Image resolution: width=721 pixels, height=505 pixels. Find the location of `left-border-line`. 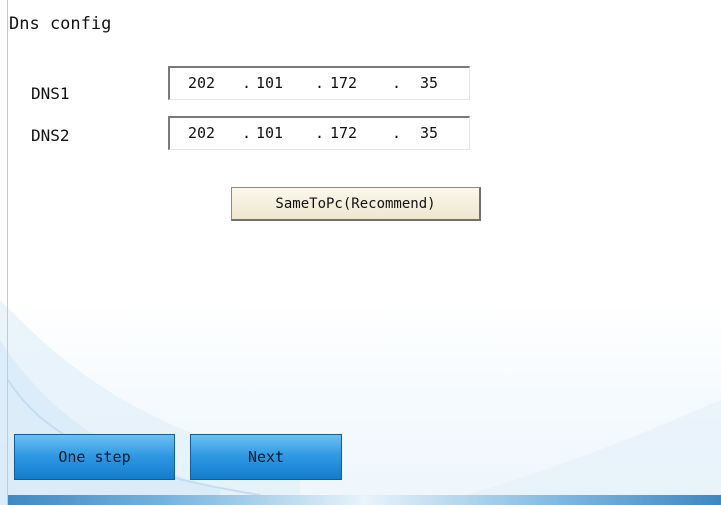

left-border-line is located at coordinates (7, 252).